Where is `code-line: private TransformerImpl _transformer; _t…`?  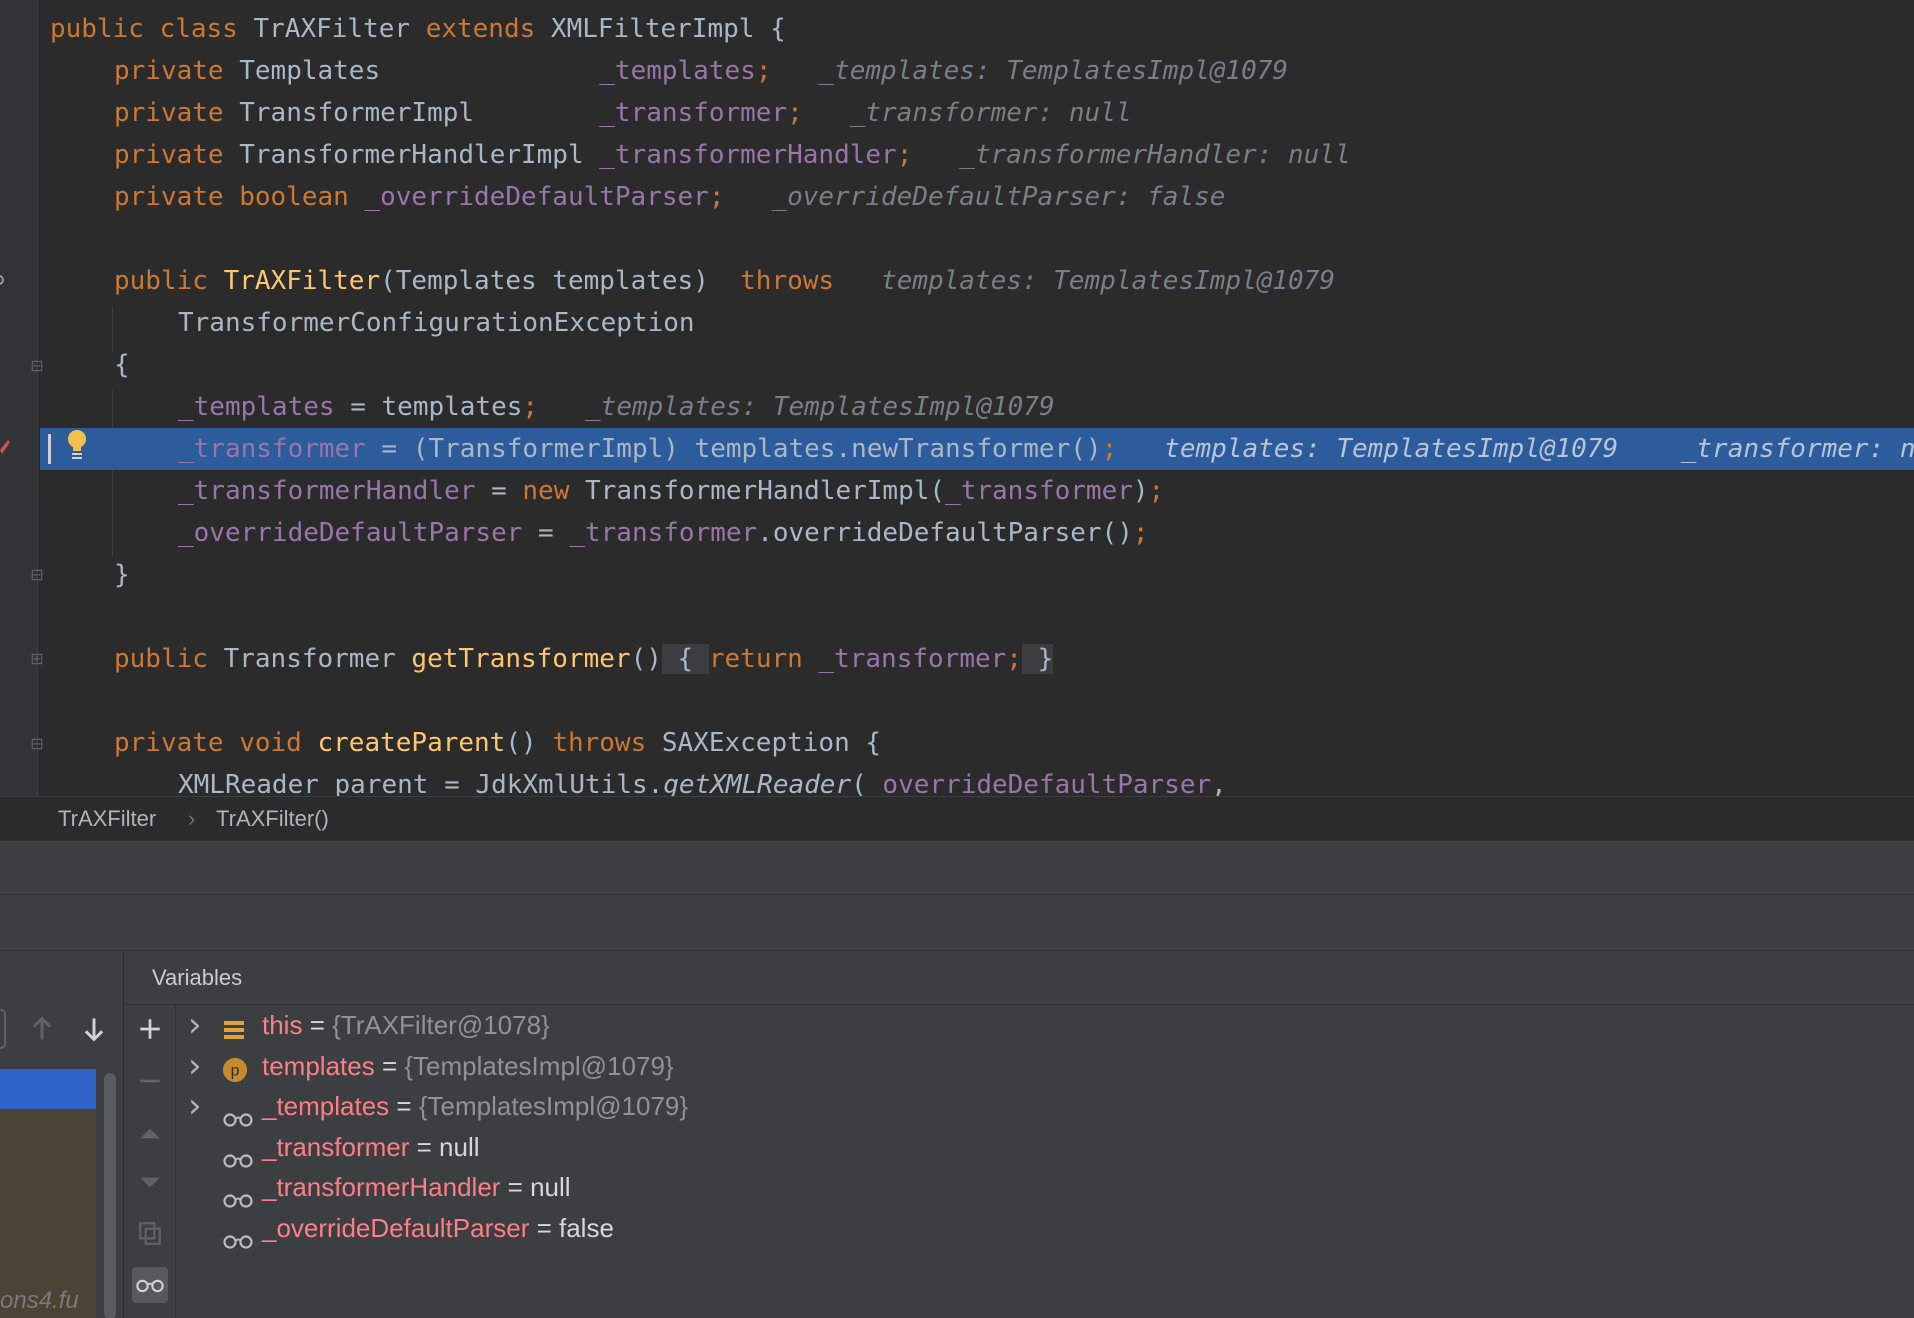 code-line: private TransformerImpl _transformer; _t… is located at coordinates (957, 113).